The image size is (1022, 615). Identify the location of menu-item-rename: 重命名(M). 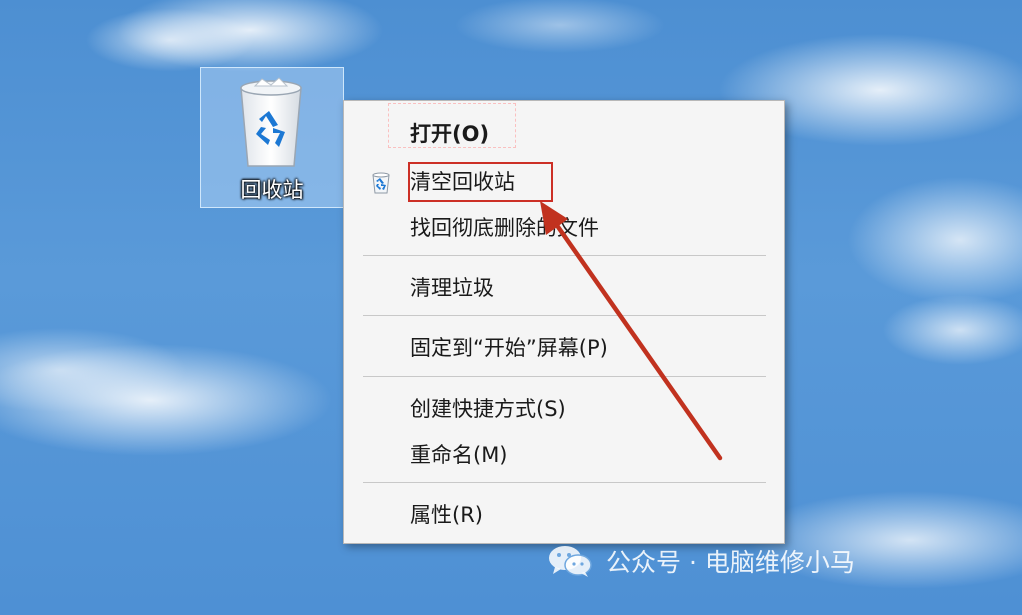
(459, 454).